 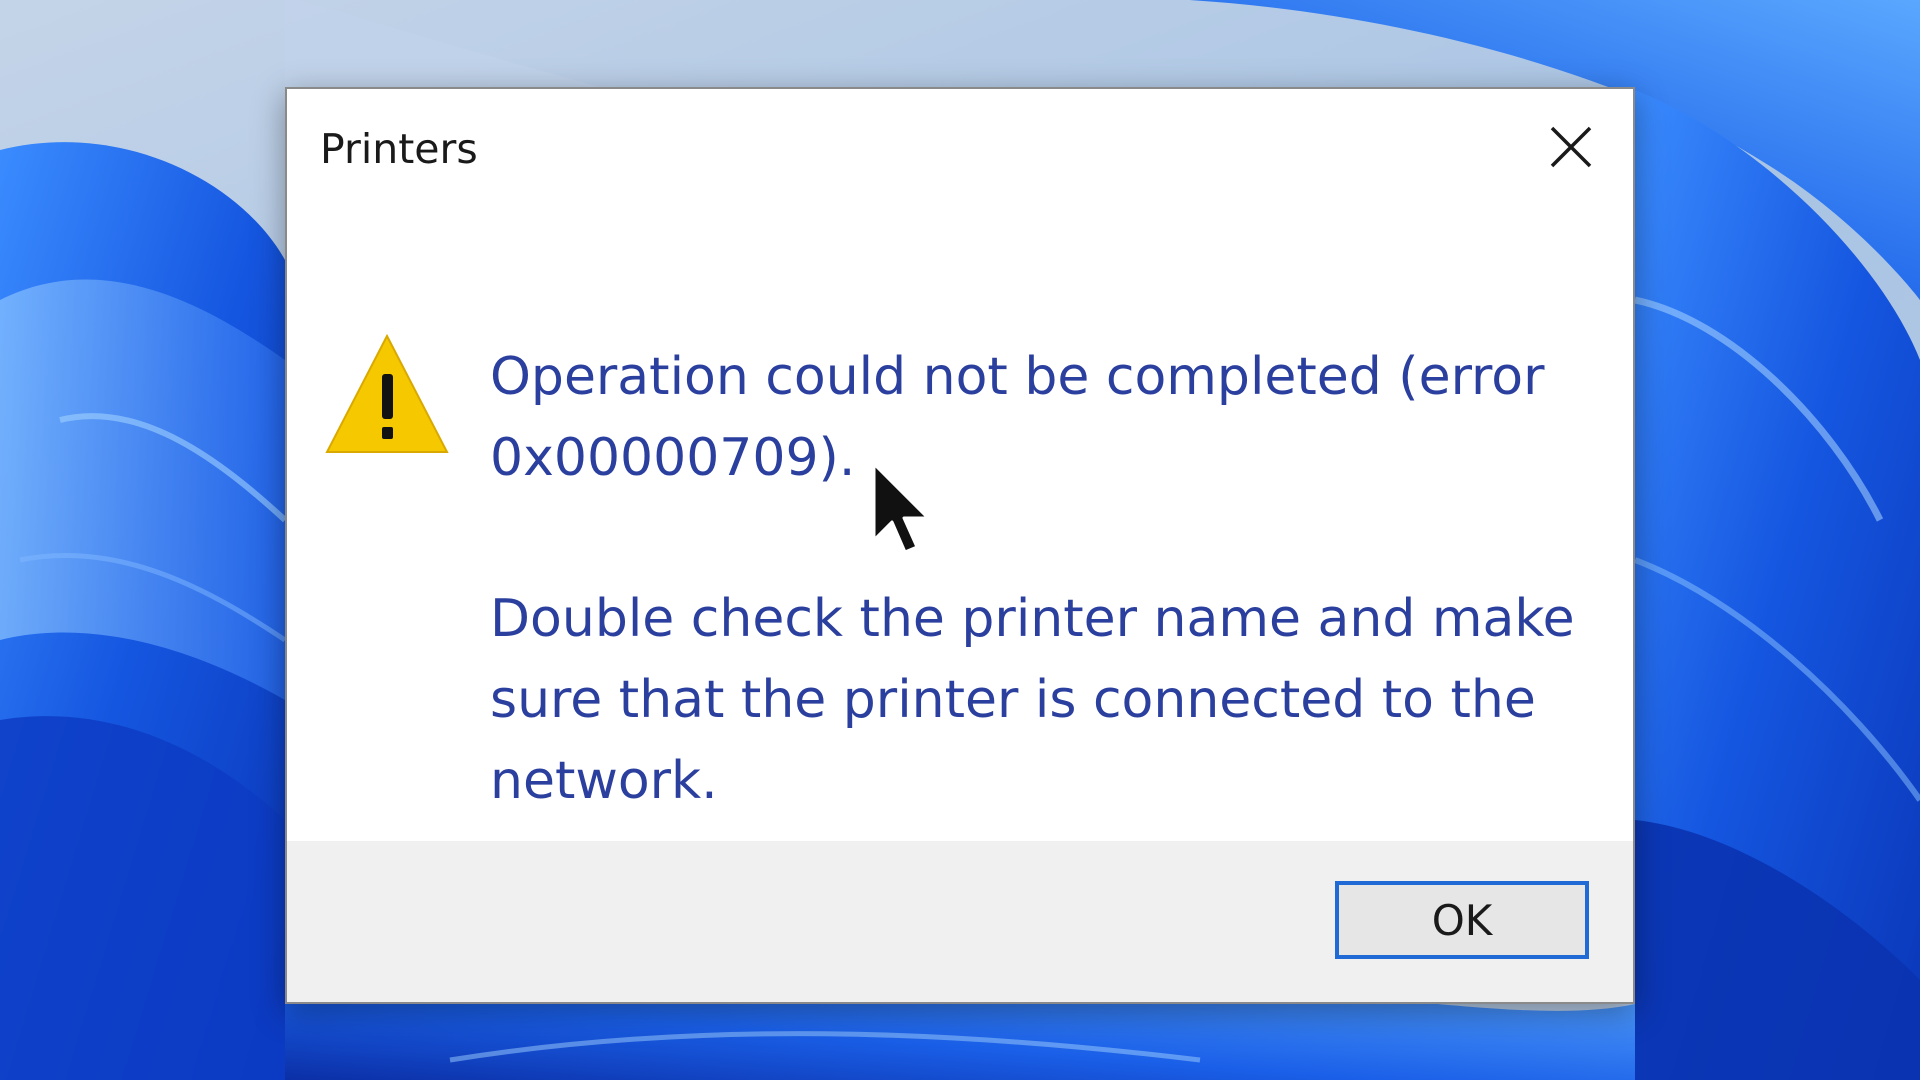 I want to click on ok-button: OK, so click(x=1462, y=920).